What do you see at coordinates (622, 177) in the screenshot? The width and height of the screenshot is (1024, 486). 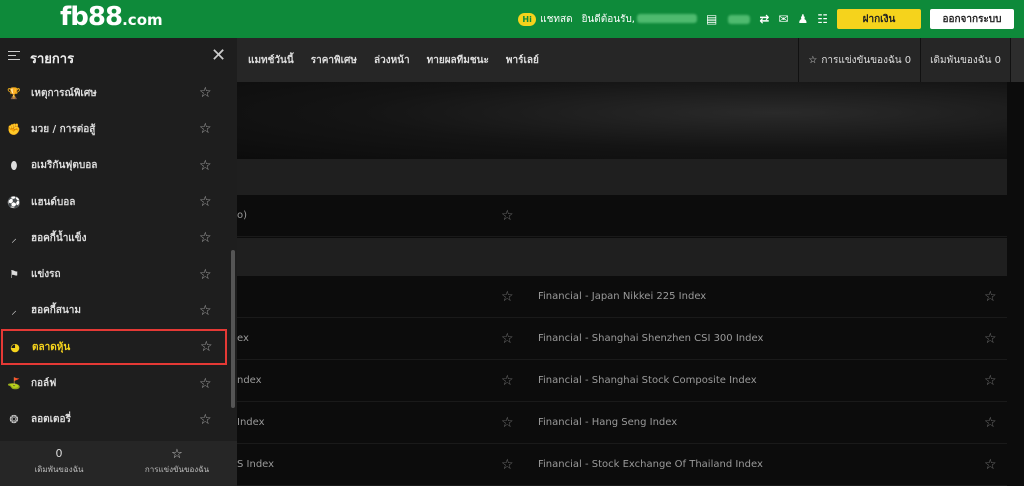 I see `section-header` at bounding box center [622, 177].